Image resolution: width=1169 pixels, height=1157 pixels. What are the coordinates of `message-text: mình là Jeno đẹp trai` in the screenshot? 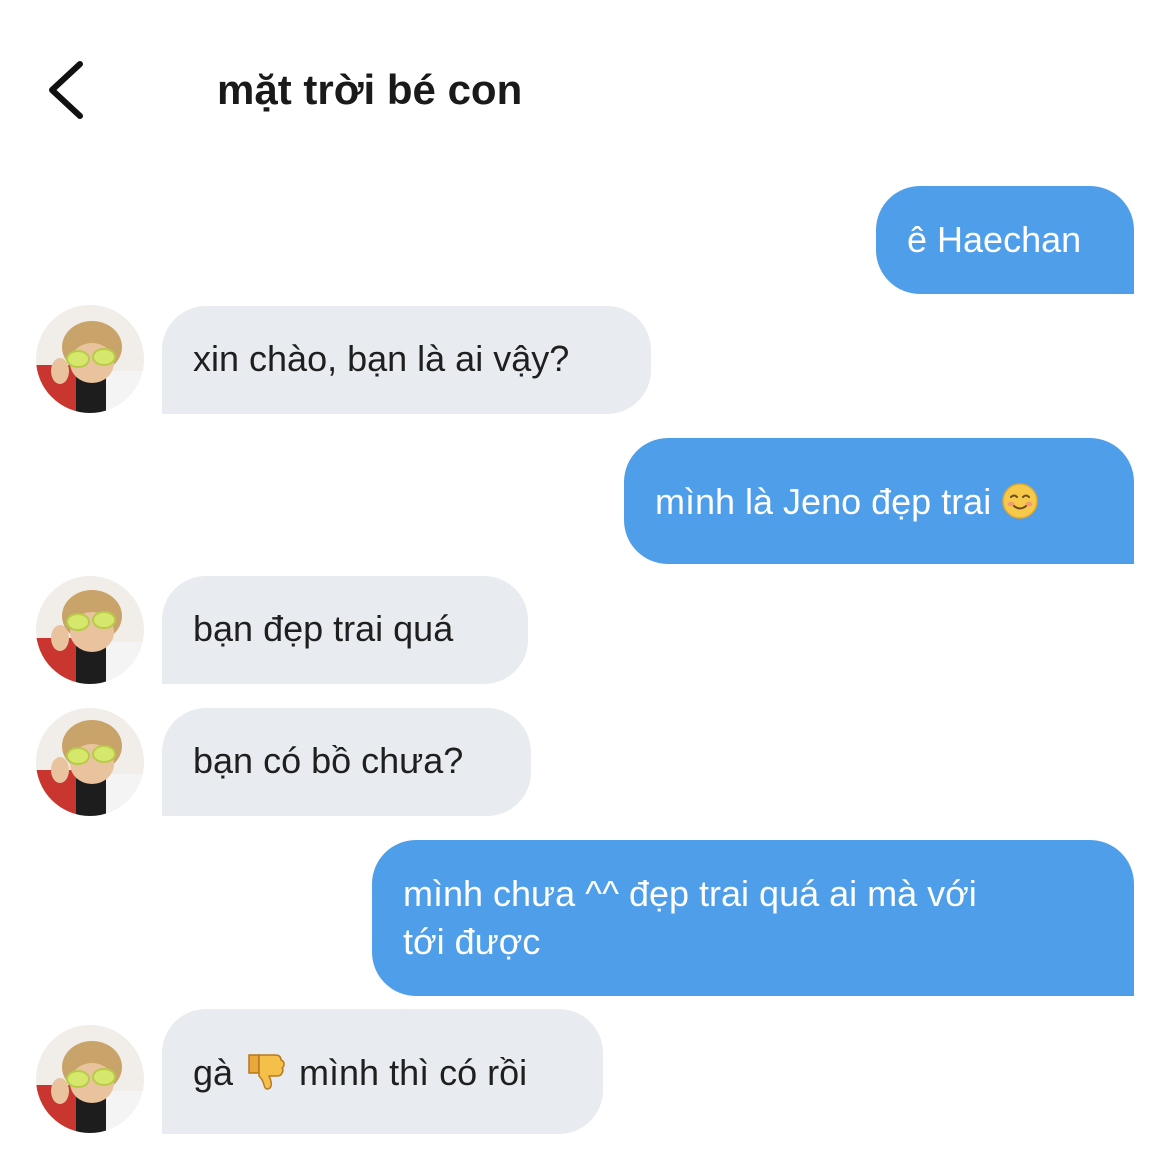 It's located at (823, 501).